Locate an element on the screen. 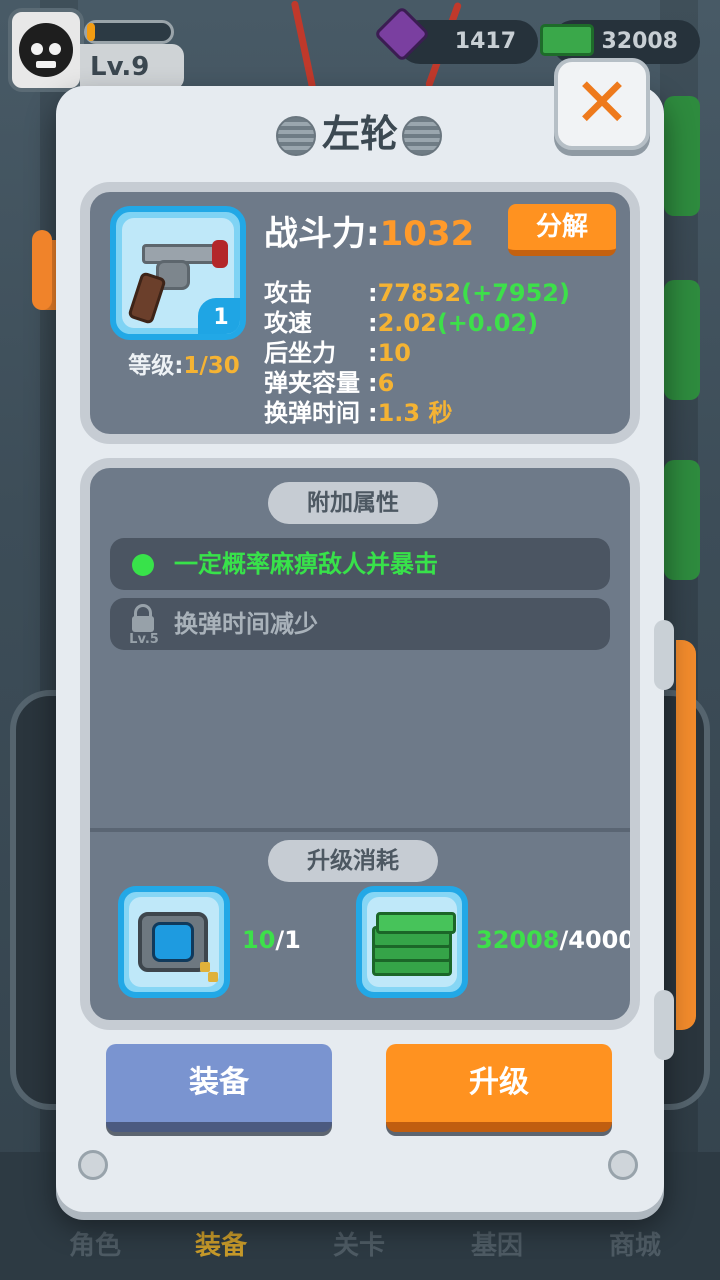  upgrade-button: 升级 is located at coordinates (499, 1088).